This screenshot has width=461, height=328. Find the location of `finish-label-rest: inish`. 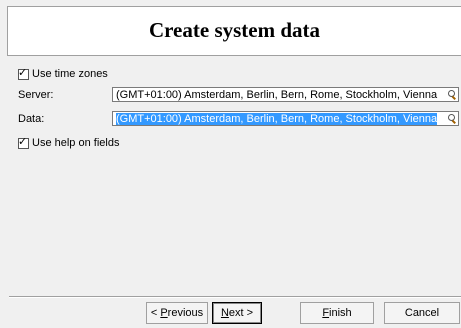

finish-label-rest: inish is located at coordinates (340, 313).